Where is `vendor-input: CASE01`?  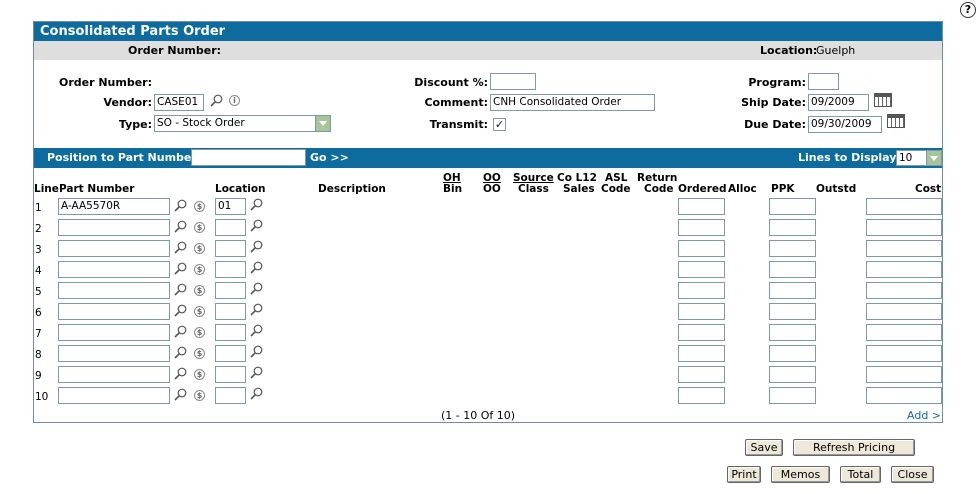
vendor-input: CASE01 is located at coordinates (179, 102).